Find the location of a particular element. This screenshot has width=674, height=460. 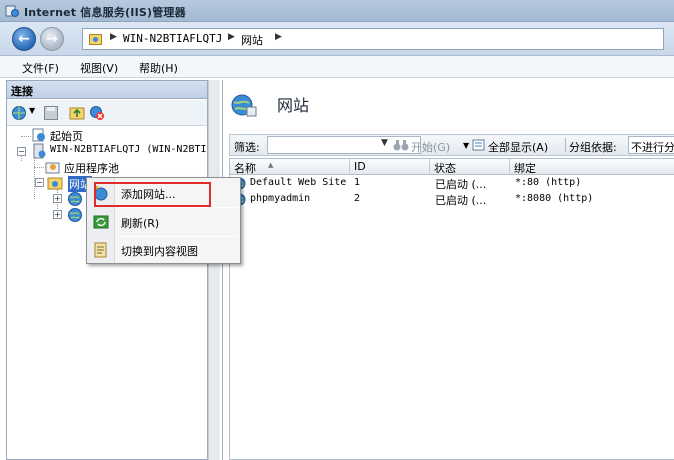

site-folder-icon is located at coordinates (95, 39).